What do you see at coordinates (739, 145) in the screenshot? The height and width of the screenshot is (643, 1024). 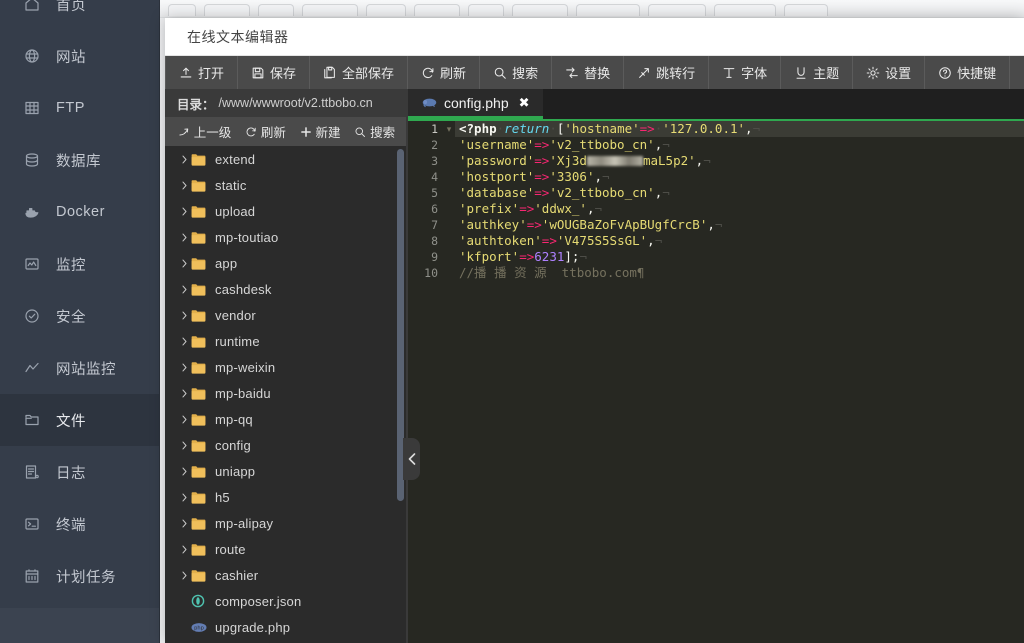 I see `code-line: 'username'=>'v2_ttbobo_cn',¬` at bounding box center [739, 145].